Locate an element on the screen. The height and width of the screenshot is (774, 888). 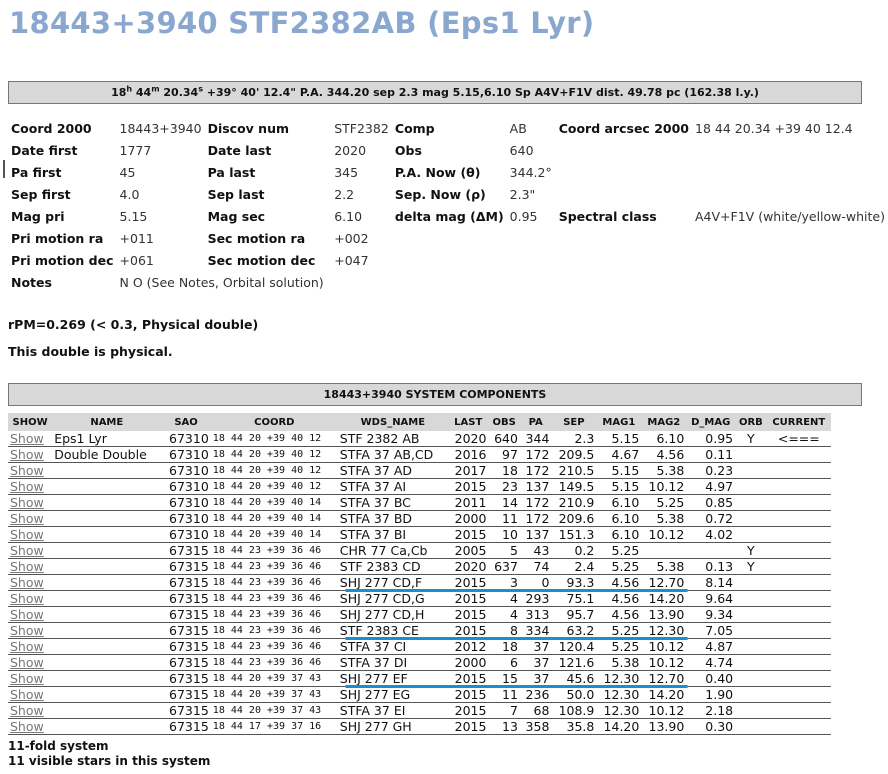
cell-d-mag: 8.14 is located at coordinates (711, 582).